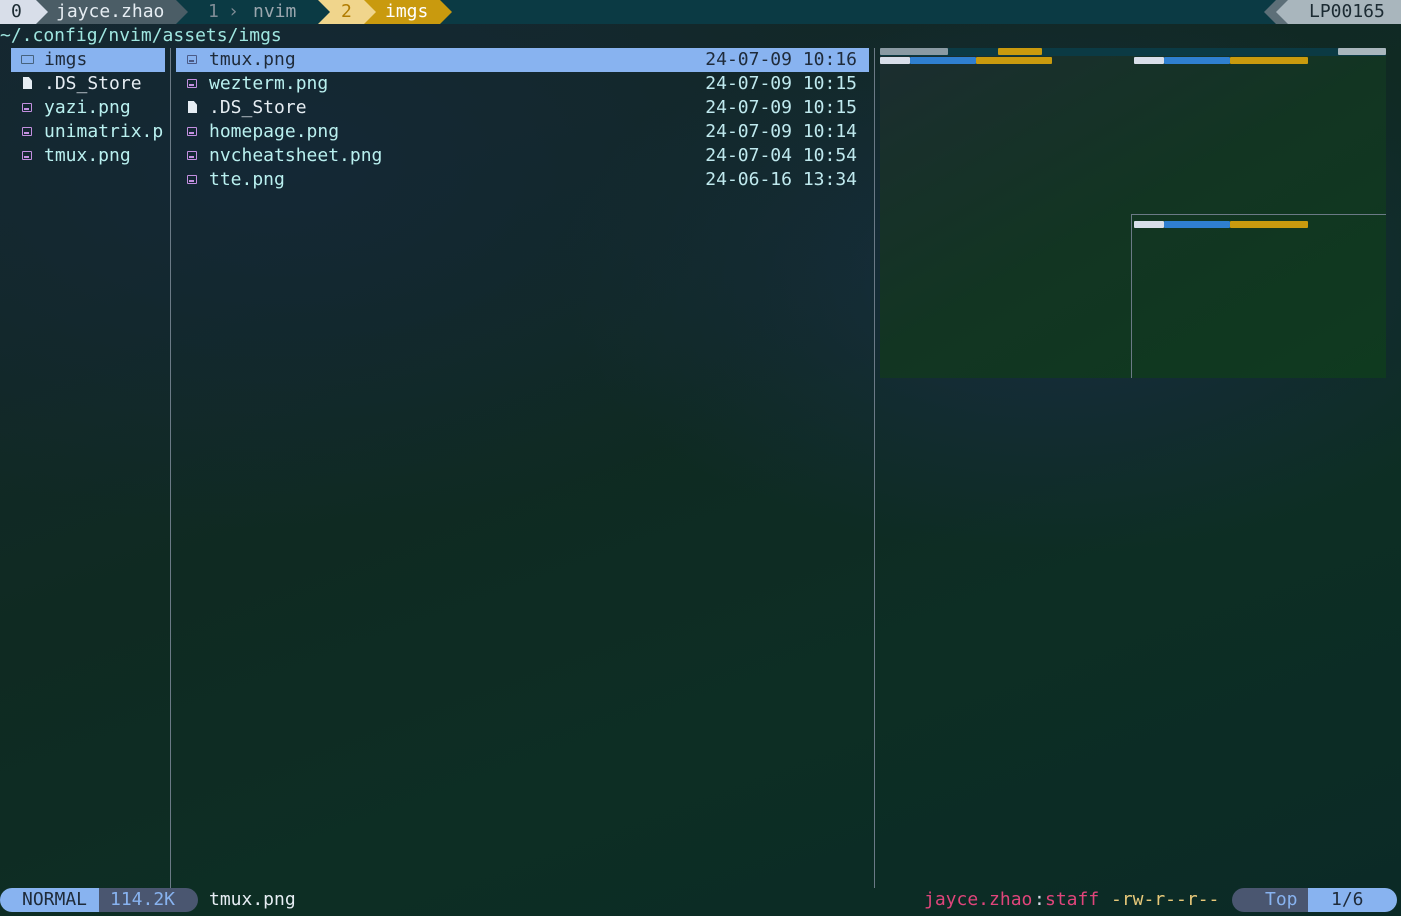 This screenshot has width=1401, height=916. What do you see at coordinates (49, 900) in the screenshot?
I see `mode-indicator: NORMAL` at bounding box center [49, 900].